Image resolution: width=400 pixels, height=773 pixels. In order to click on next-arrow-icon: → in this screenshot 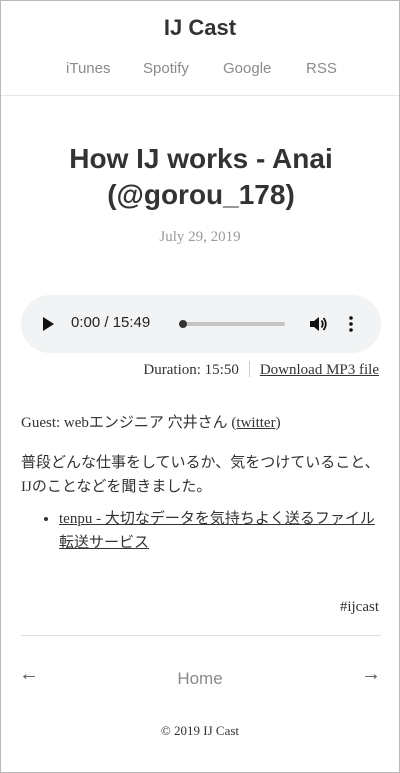, I will do `click(371, 674)`.